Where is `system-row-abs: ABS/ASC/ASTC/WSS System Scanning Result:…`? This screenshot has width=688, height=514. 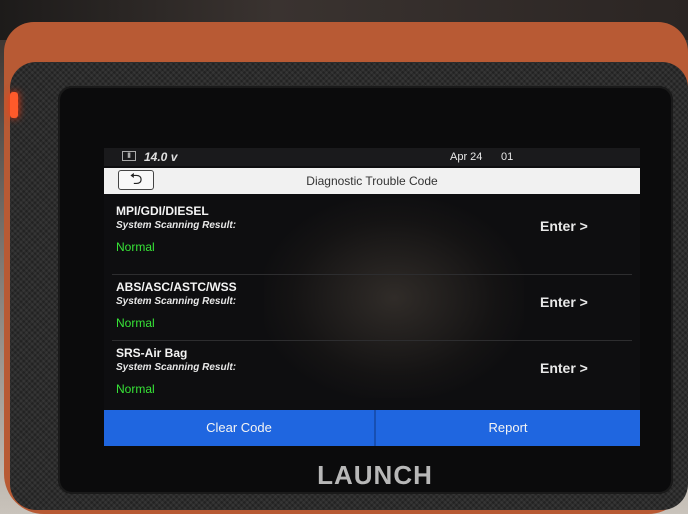
system-row-abs: ABS/ASC/ASTC/WSS System Scanning Result:… is located at coordinates (372, 313).